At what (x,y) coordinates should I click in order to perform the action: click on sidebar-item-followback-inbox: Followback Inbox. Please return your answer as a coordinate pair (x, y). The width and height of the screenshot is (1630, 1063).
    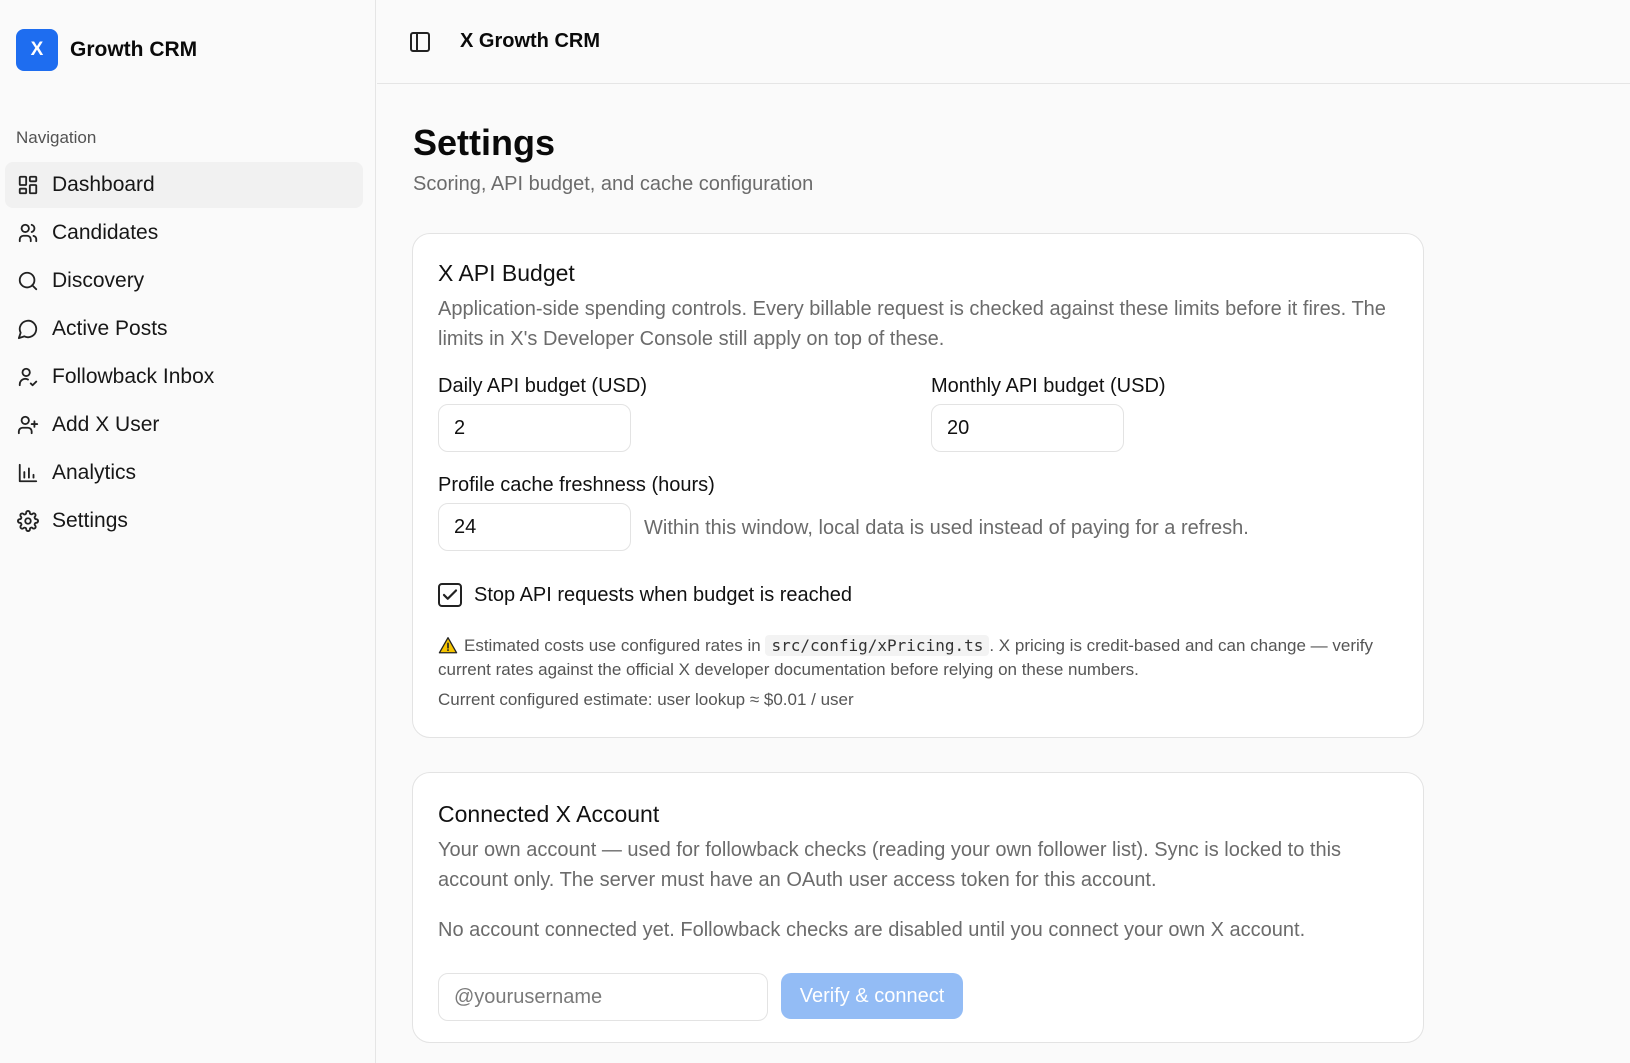
    Looking at the image, I should click on (184, 377).